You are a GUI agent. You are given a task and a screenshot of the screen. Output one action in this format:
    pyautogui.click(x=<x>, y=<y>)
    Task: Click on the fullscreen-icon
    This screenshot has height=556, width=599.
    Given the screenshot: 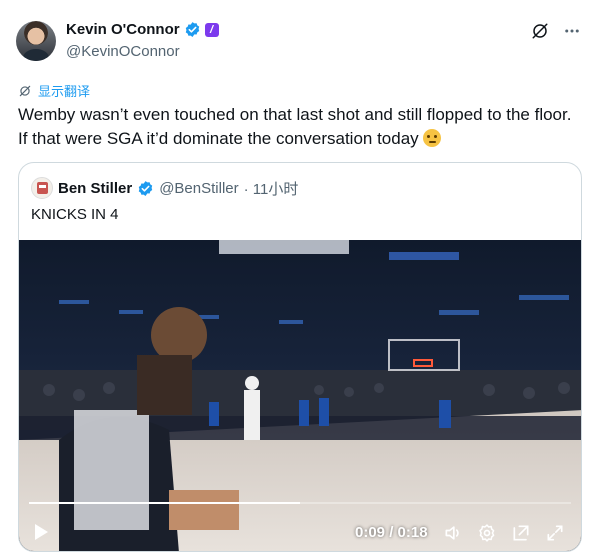 What is the action you would take?
    pyautogui.click(x=555, y=533)
    